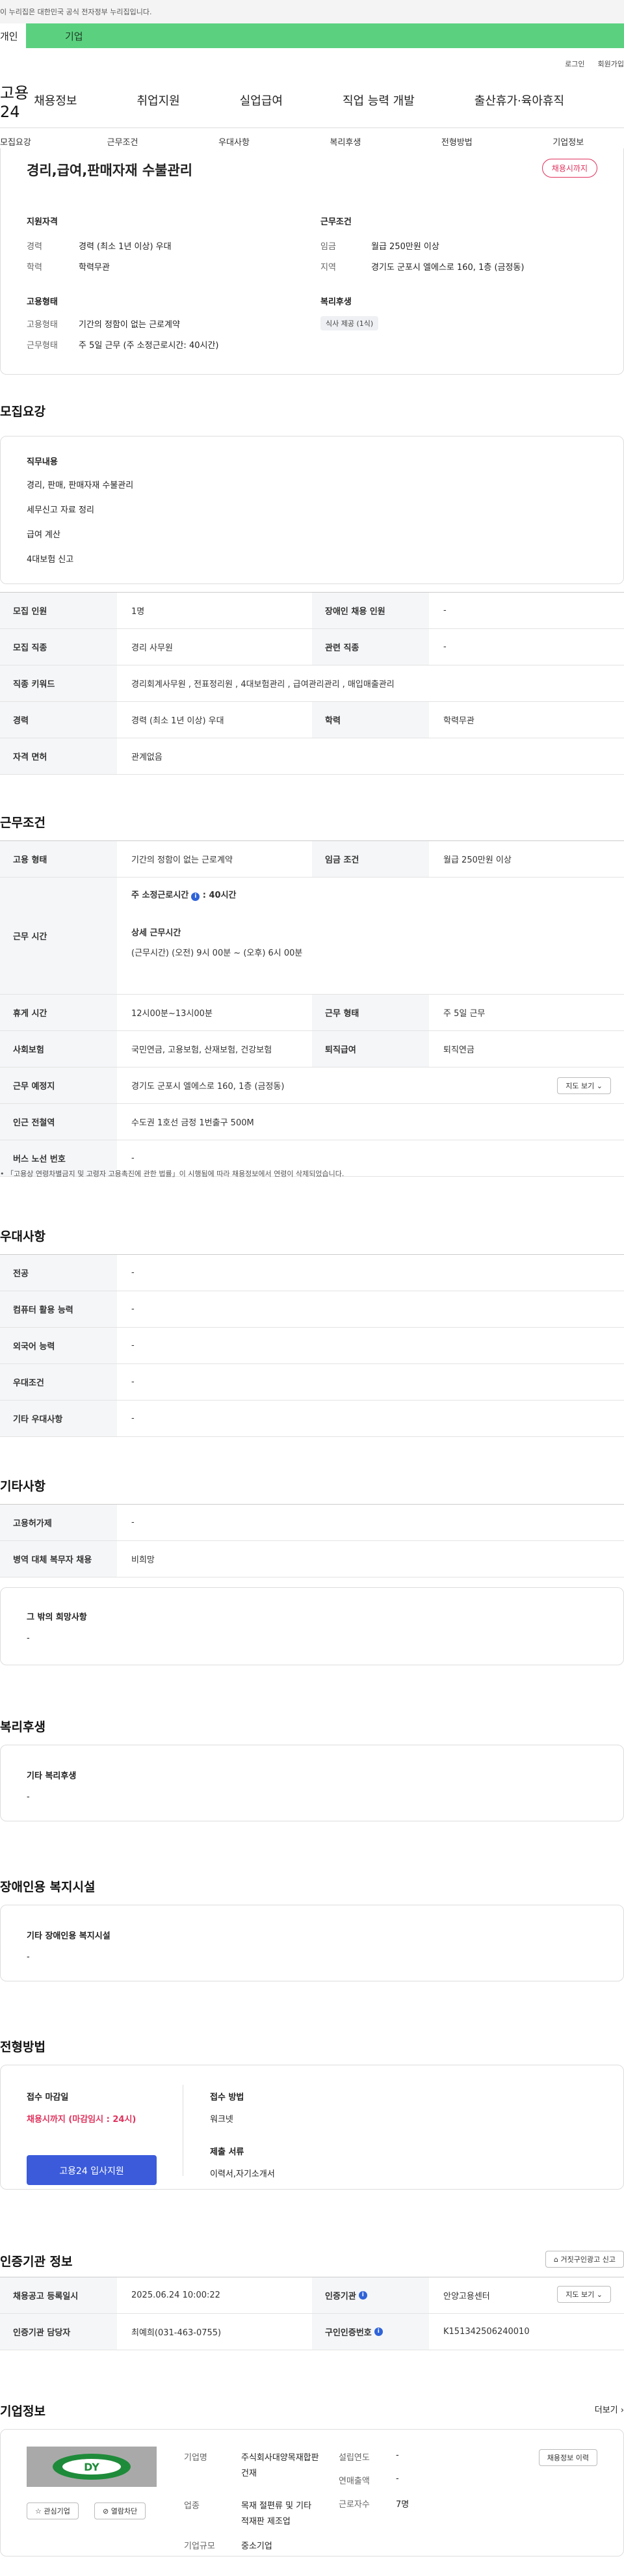 Image resolution: width=624 pixels, height=2576 pixels. Describe the element at coordinates (350, 323) in the screenshot. I see `welfare-chip: 식사 제공 (1식)` at that location.